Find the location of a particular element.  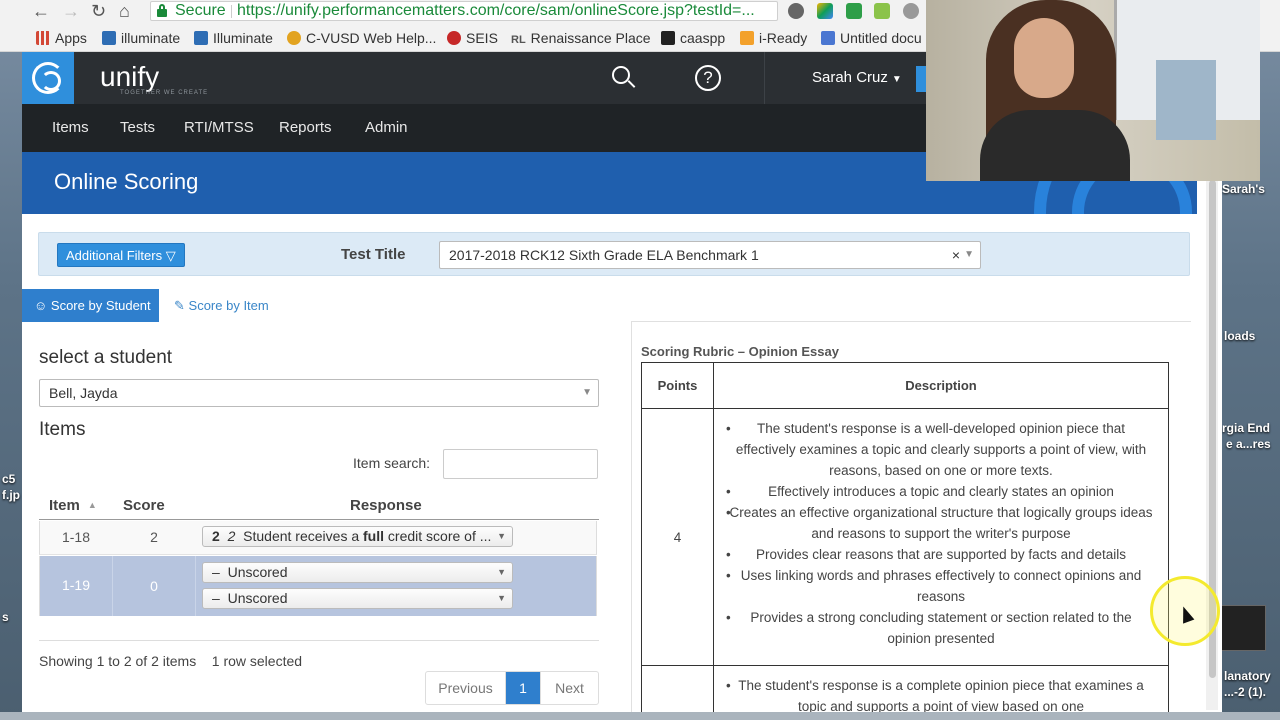

user-menu: Sarah Cruz ▼ is located at coordinates (857, 77).